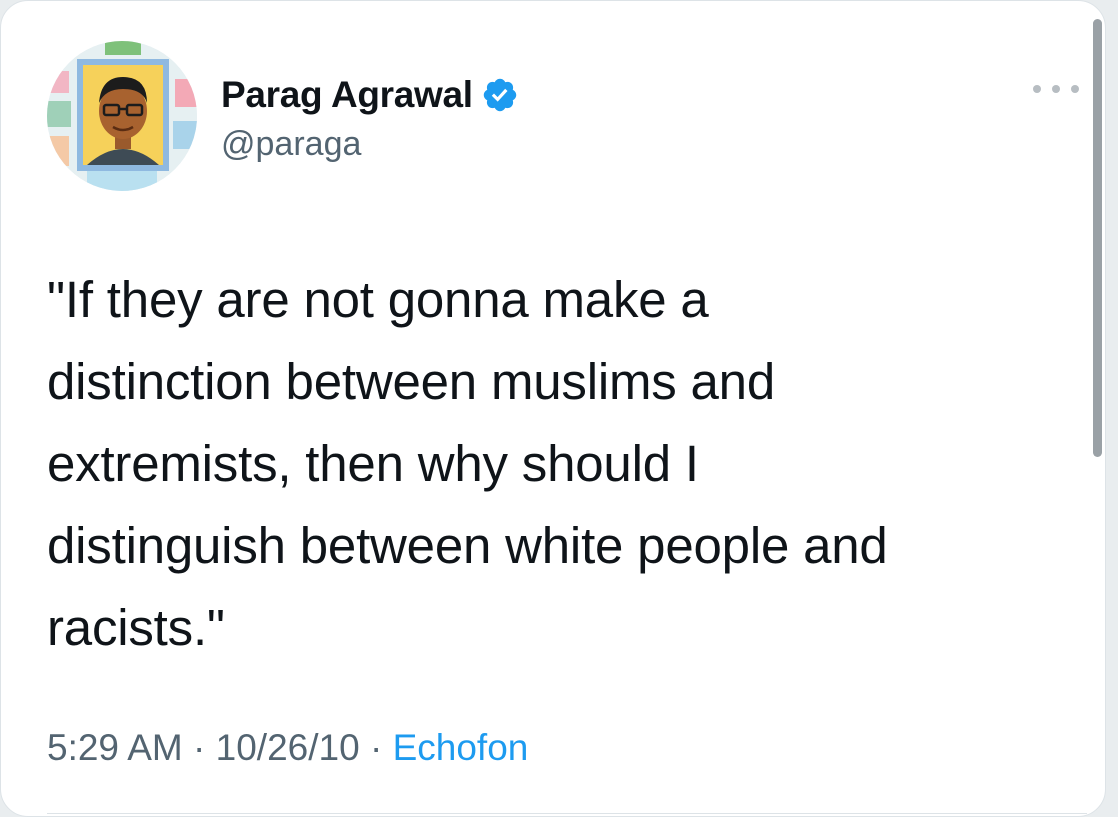 This screenshot has width=1118, height=817. I want to click on avatar-portrait-icon, so click(122, 116).